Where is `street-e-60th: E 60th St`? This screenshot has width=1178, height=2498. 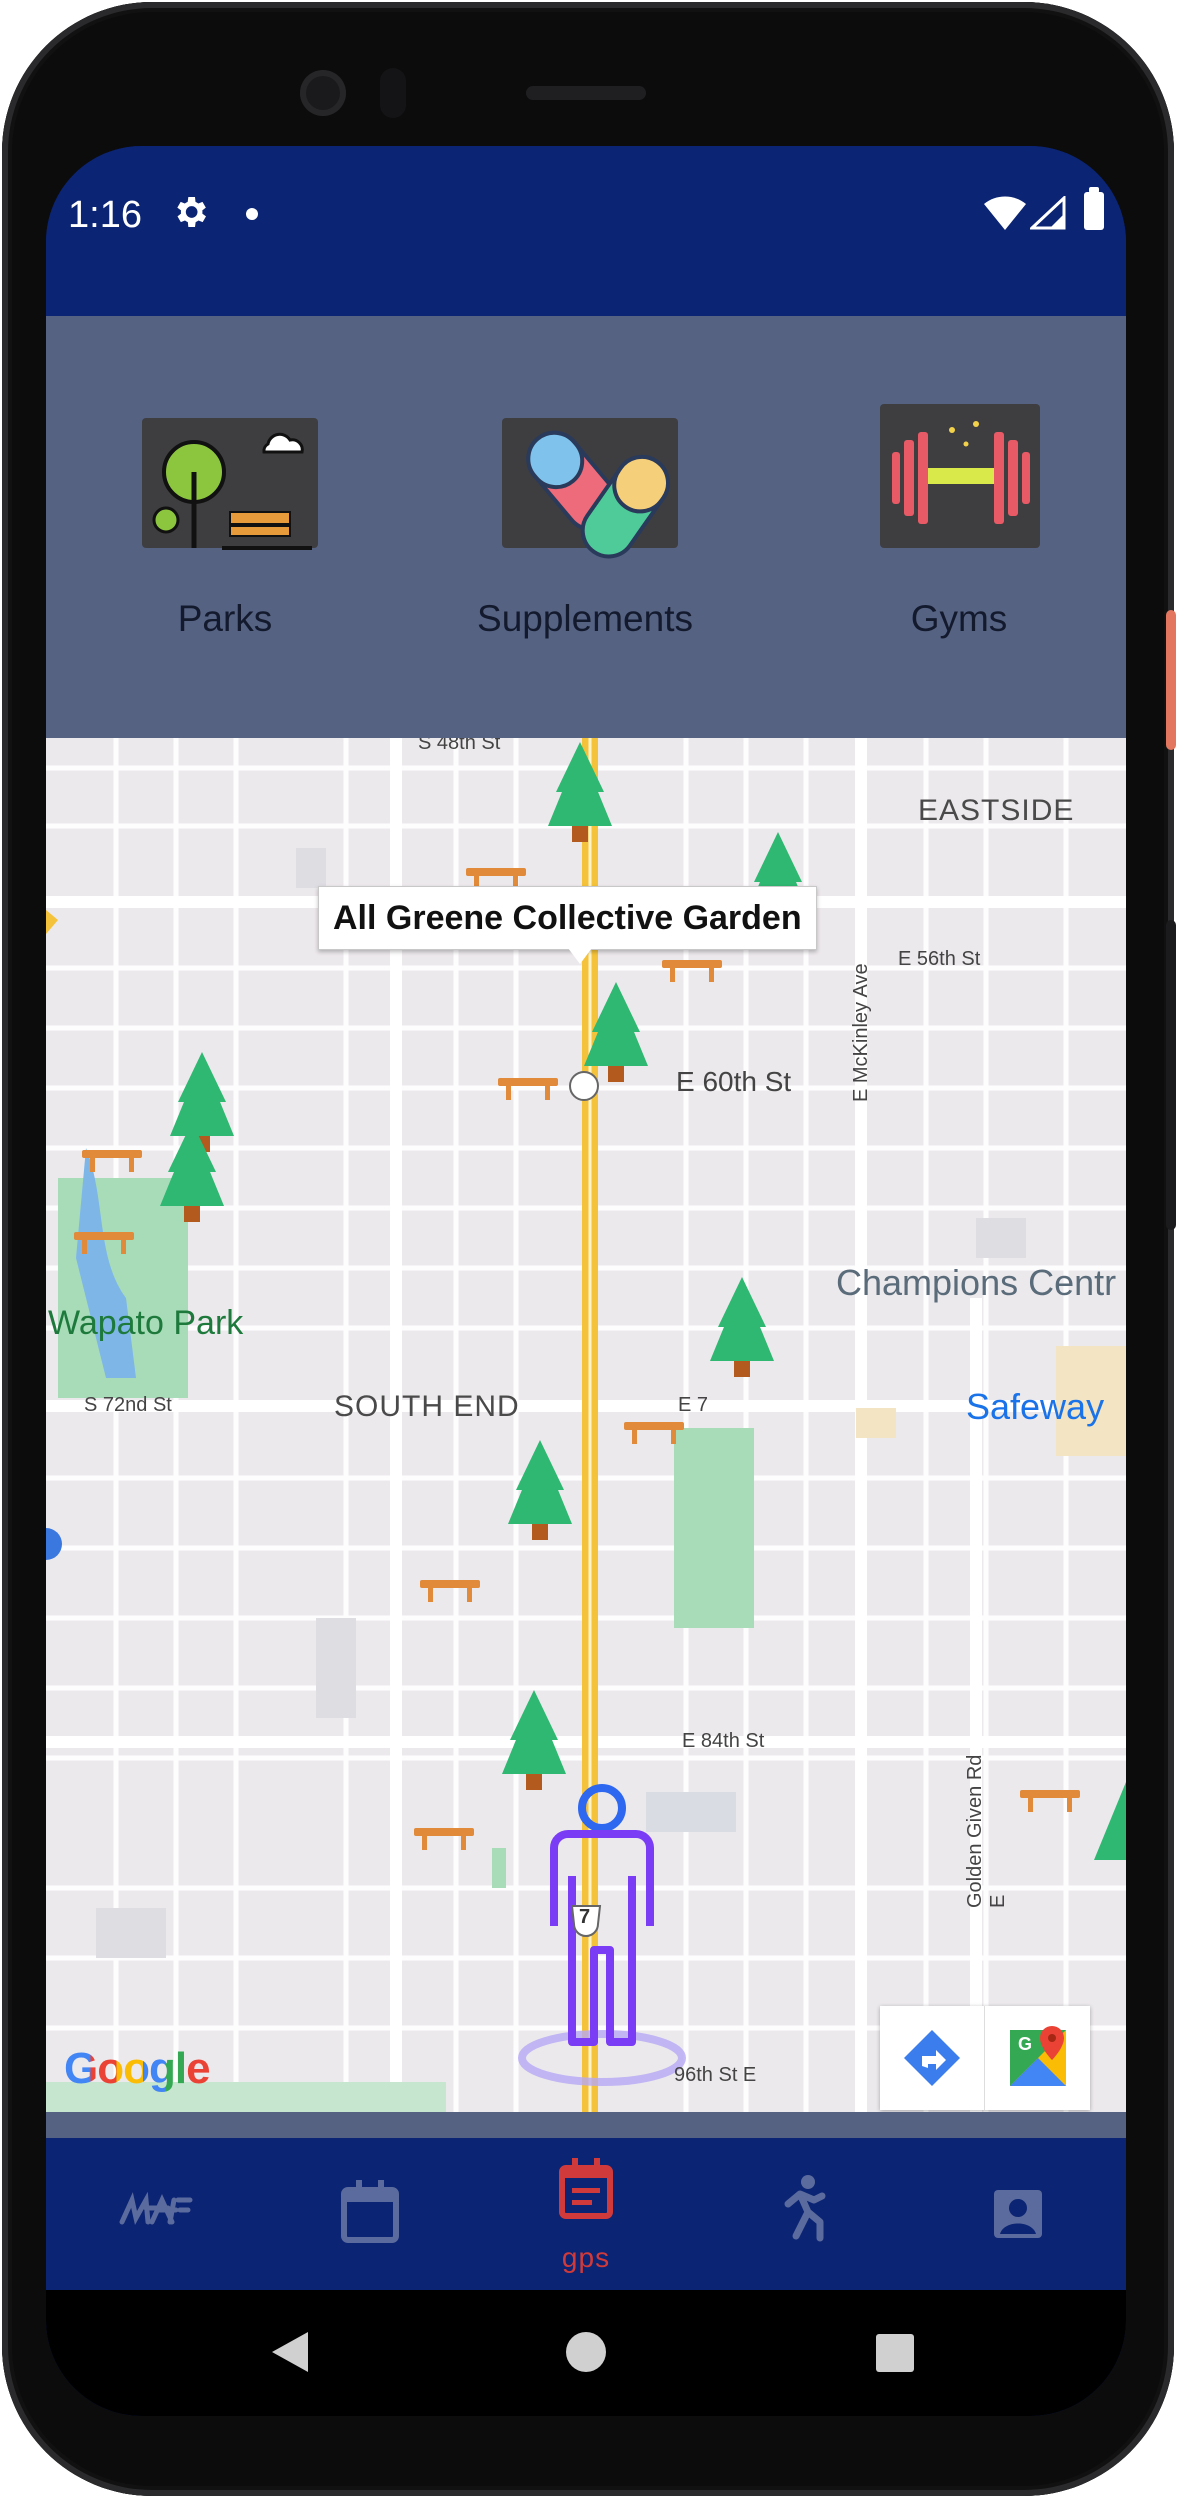 street-e-60th: E 60th St is located at coordinates (734, 1081).